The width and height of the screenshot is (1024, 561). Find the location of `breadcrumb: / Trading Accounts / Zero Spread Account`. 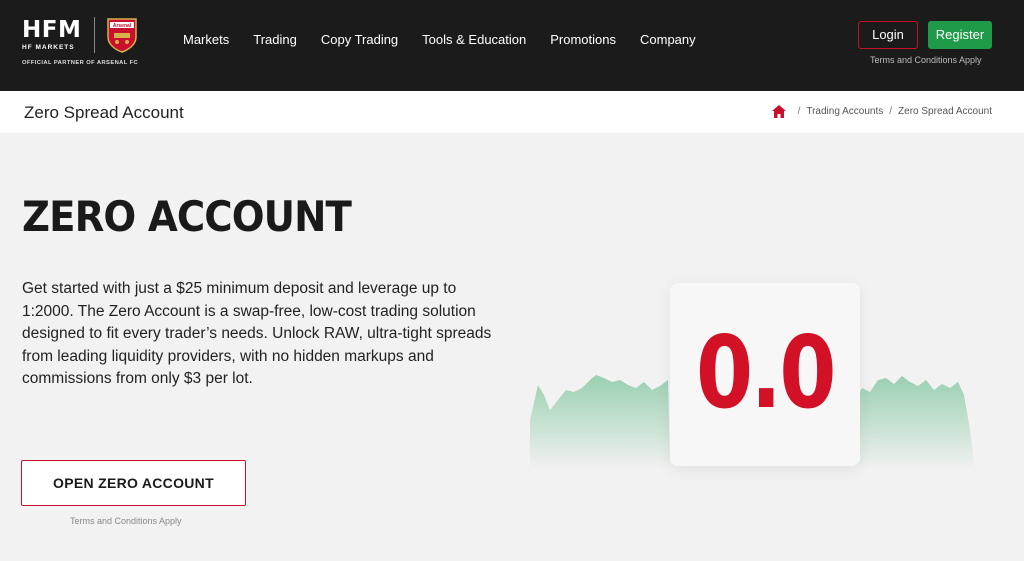

breadcrumb: / Trading Accounts / Zero Spread Account is located at coordinates (881, 111).